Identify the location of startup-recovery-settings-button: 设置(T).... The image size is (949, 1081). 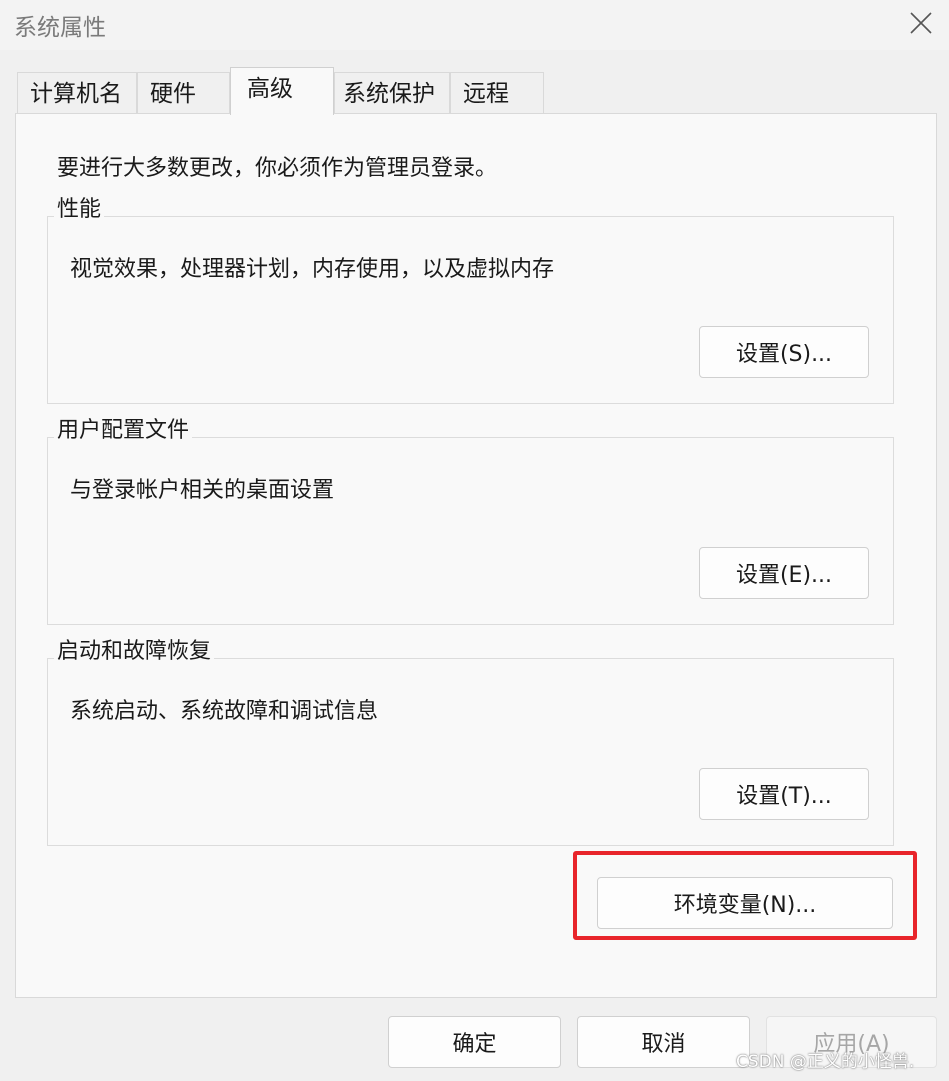
(784, 794).